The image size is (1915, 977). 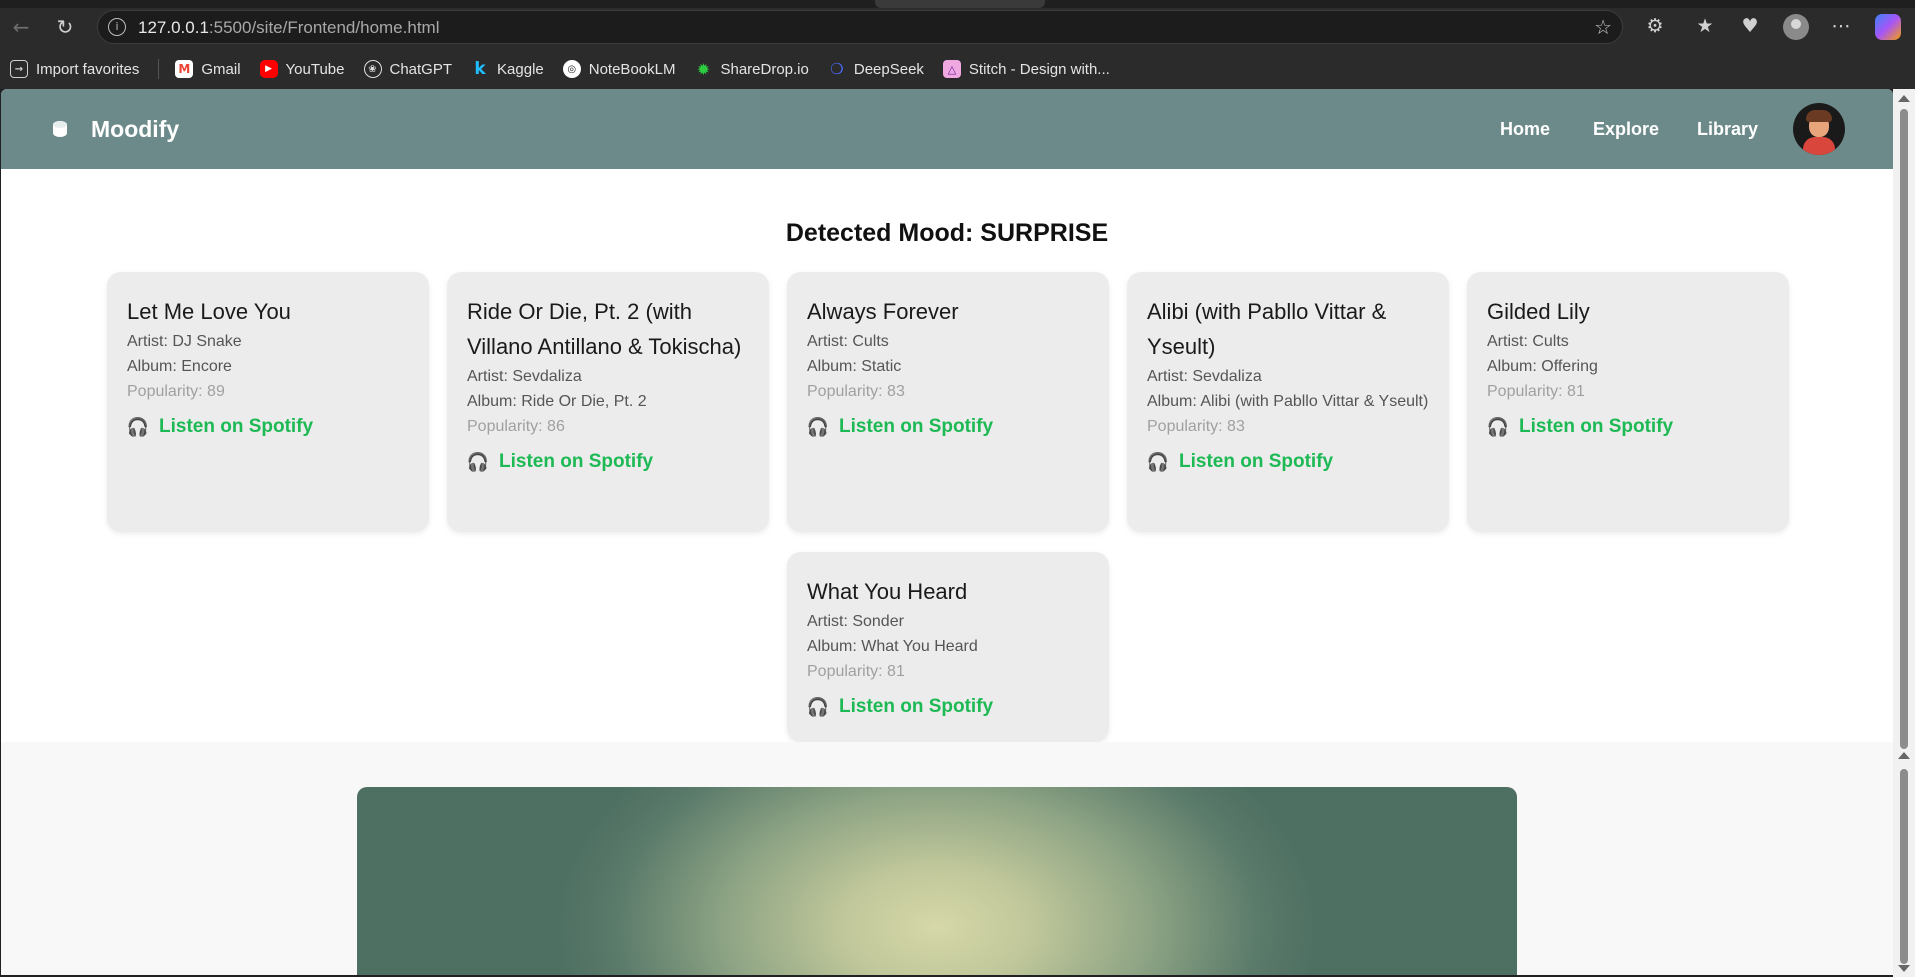 What do you see at coordinates (74, 69) in the screenshot?
I see `bookmark-import-favorites: → Import favorites` at bounding box center [74, 69].